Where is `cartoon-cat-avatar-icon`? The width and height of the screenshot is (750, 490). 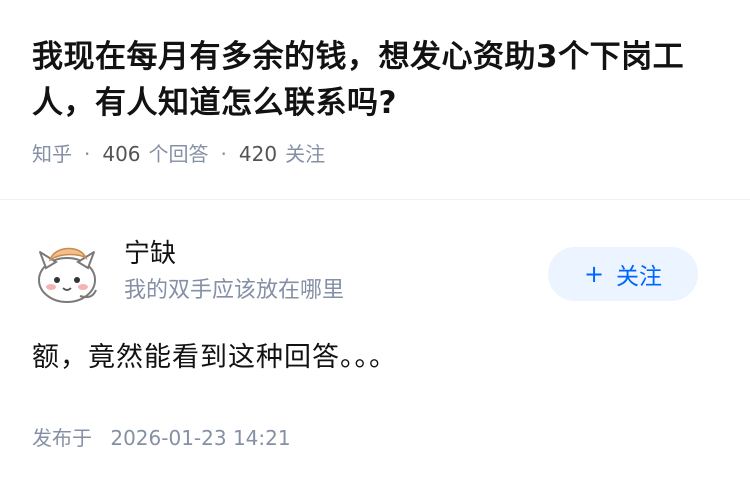 cartoon-cat-avatar-icon is located at coordinates (67, 273).